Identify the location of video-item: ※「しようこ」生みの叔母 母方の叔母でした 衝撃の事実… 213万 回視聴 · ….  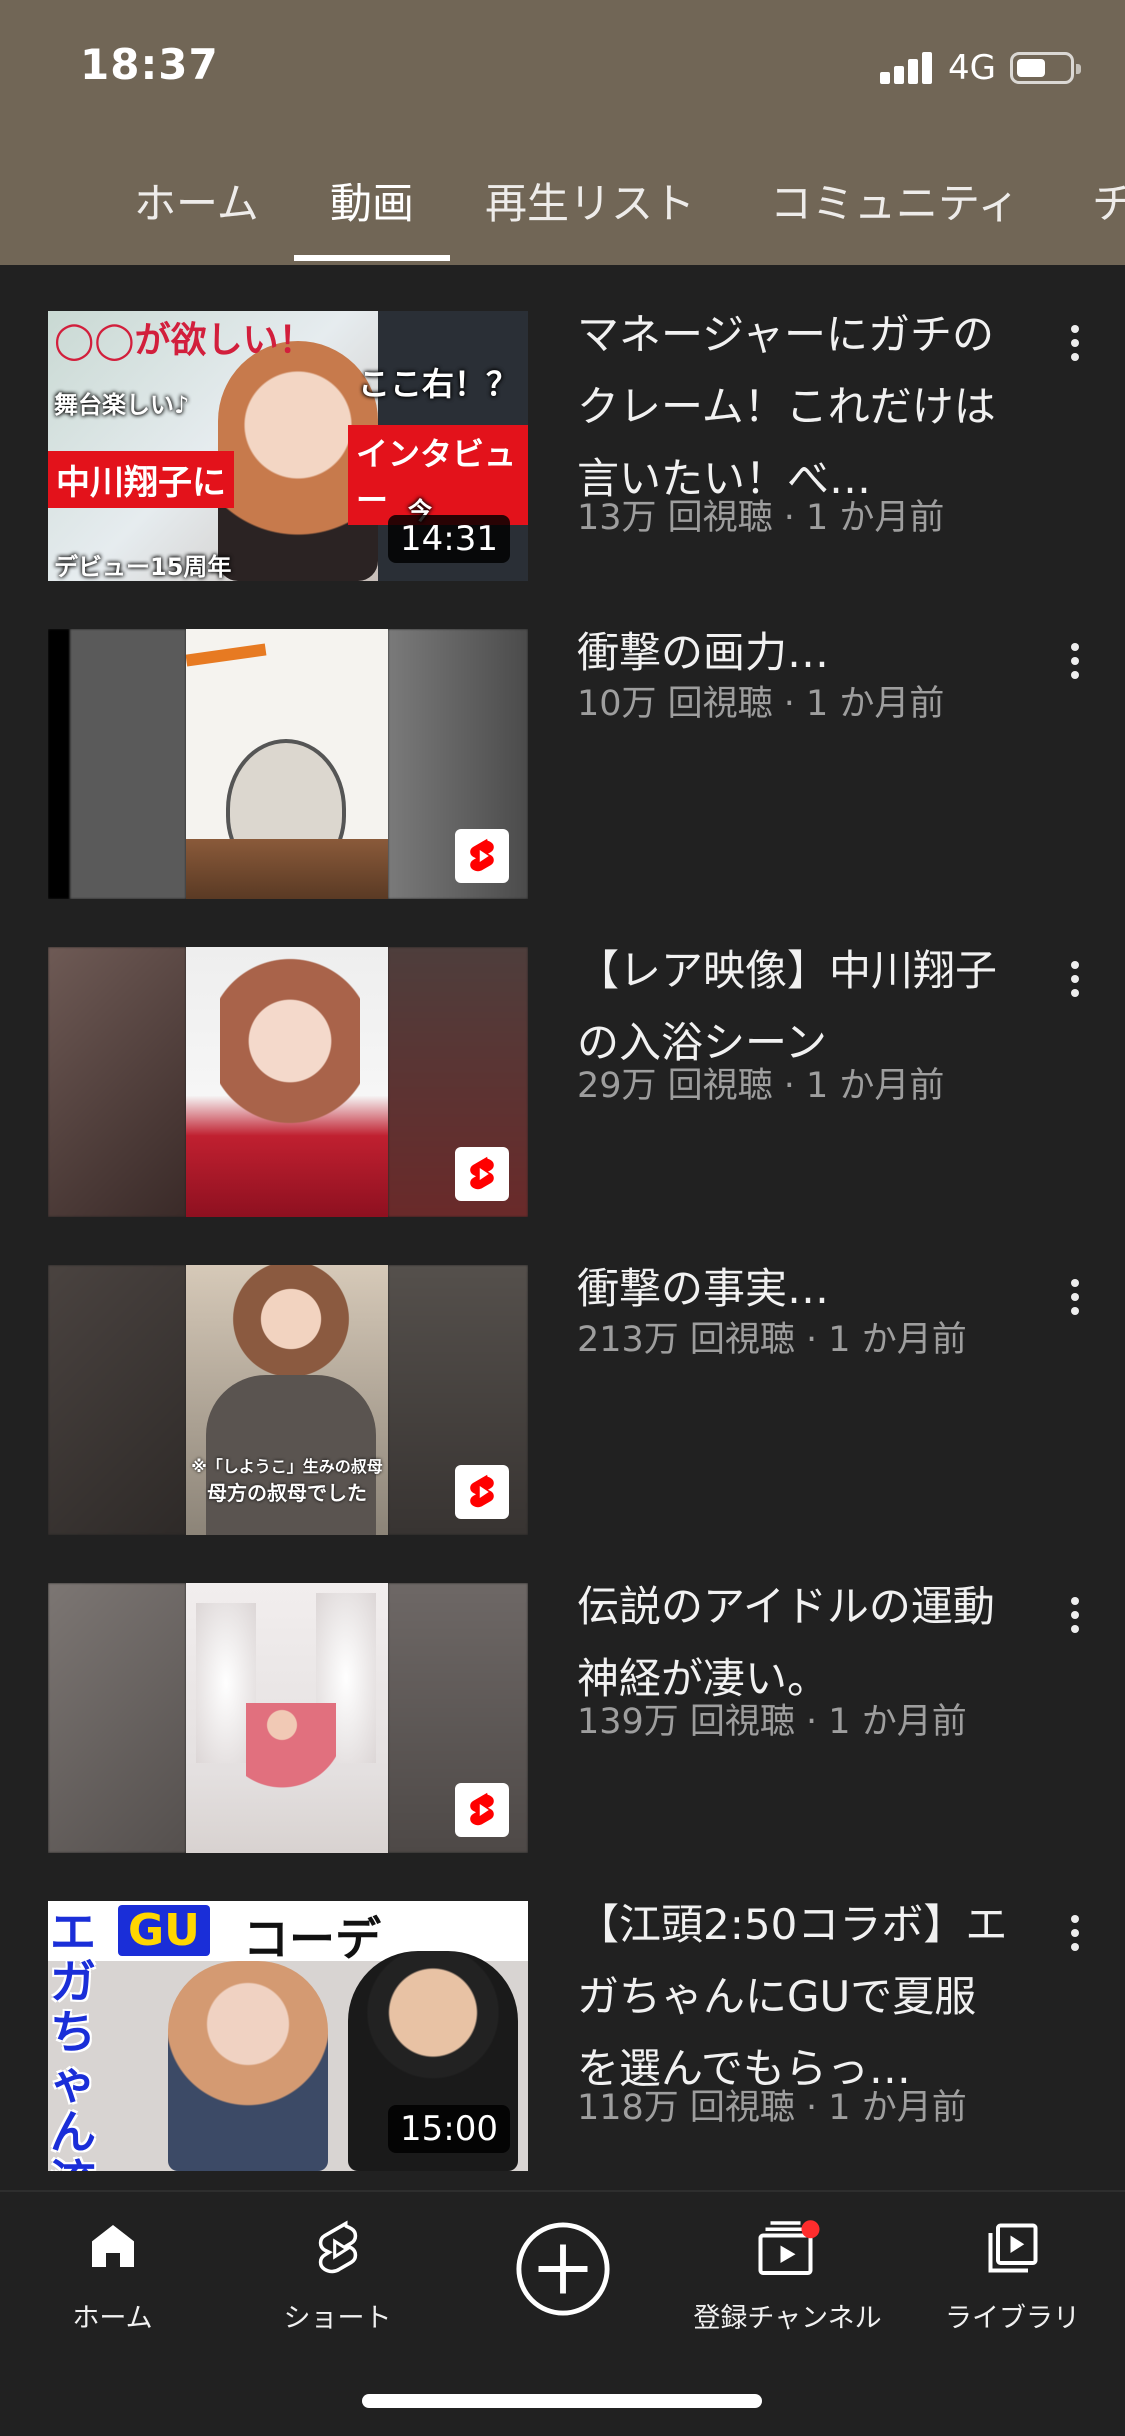
(562, 1399).